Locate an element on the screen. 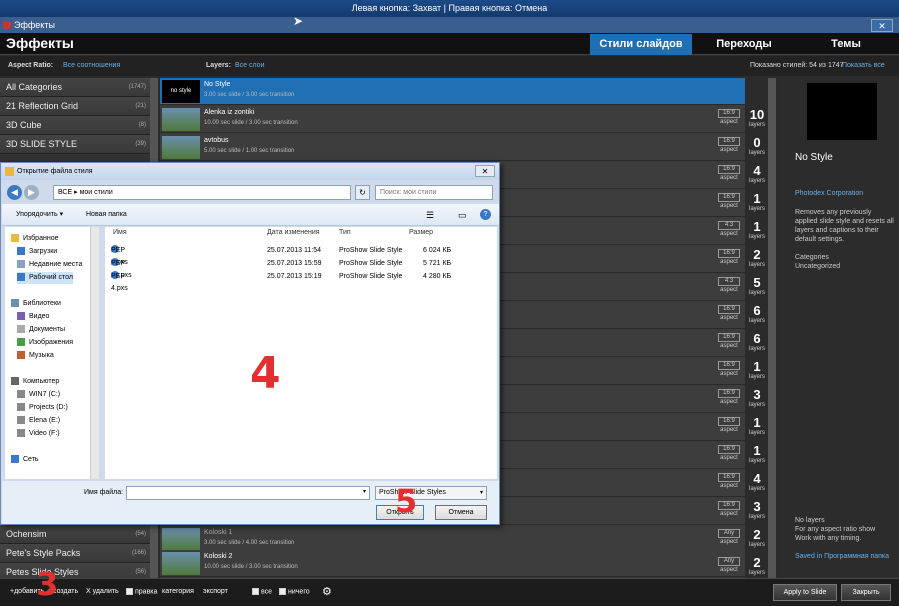 The width and height of the screenshot is (899, 606). search-input: Поиск: мои стили is located at coordinates (434, 192).